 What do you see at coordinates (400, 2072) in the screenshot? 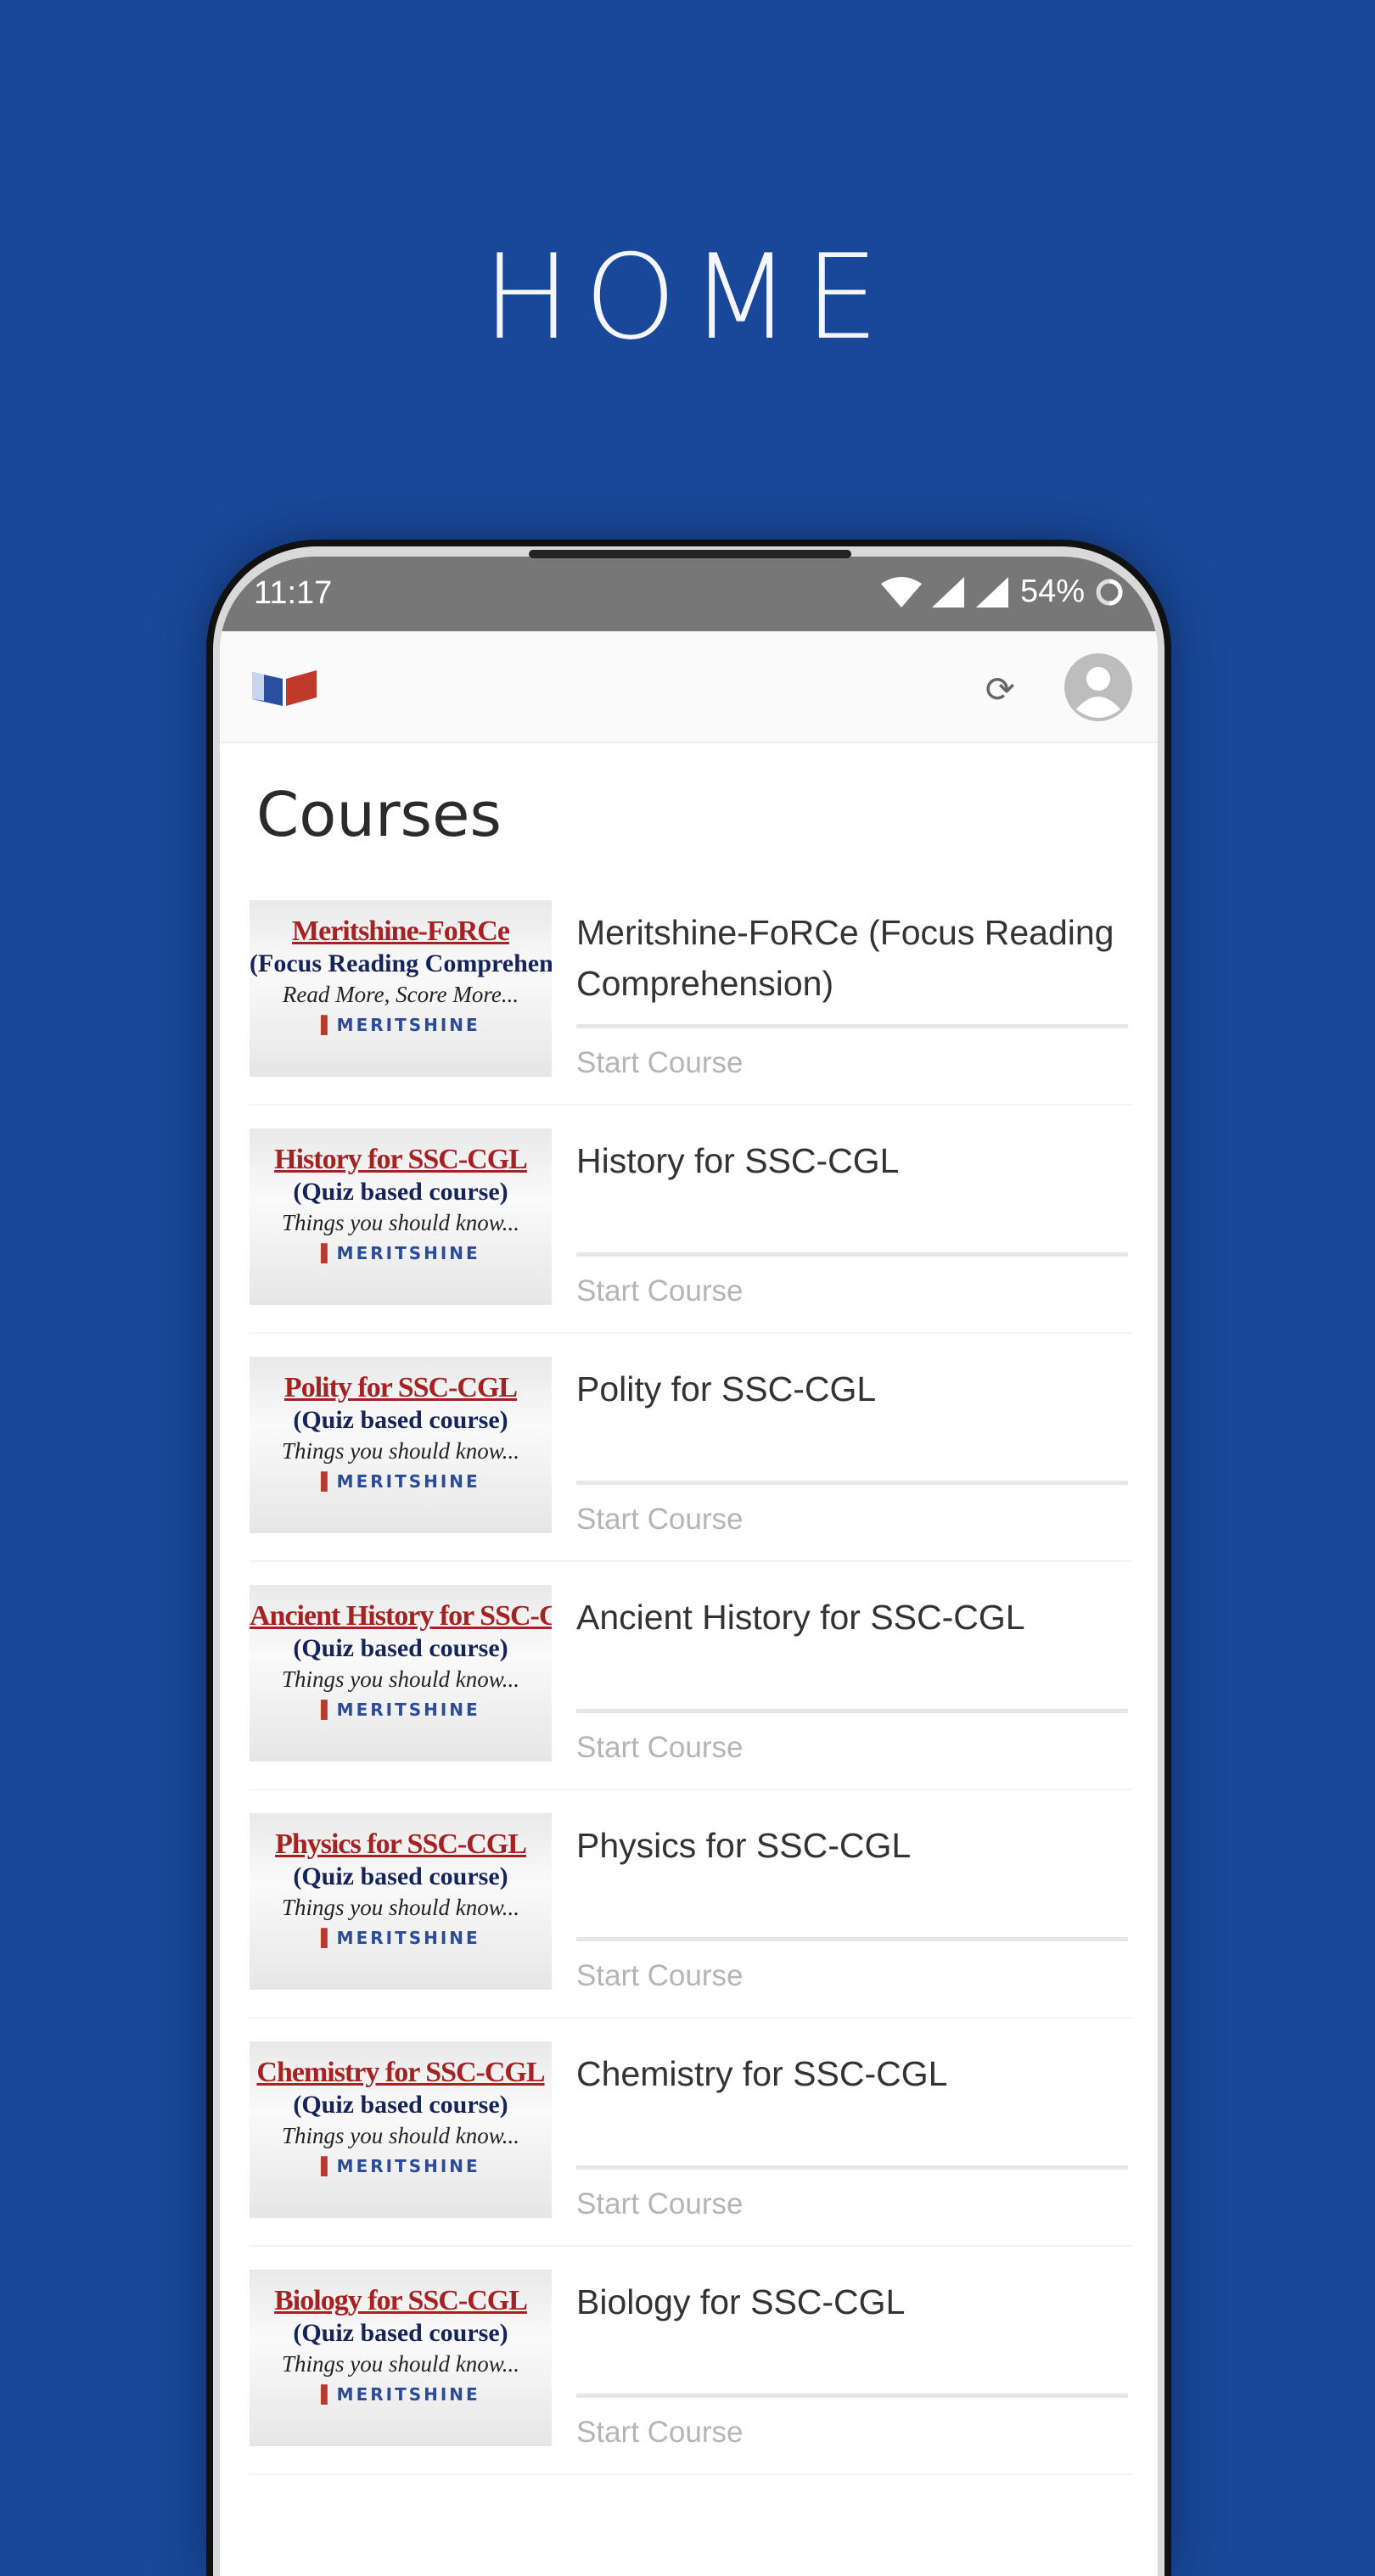
I see `thumb-title: Chemistry for SSC-CGL` at bounding box center [400, 2072].